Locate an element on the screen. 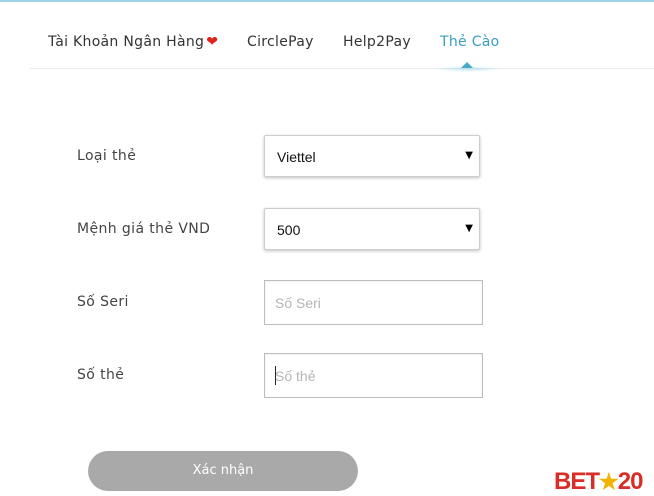  star-icon: ★ is located at coordinates (609, 481).